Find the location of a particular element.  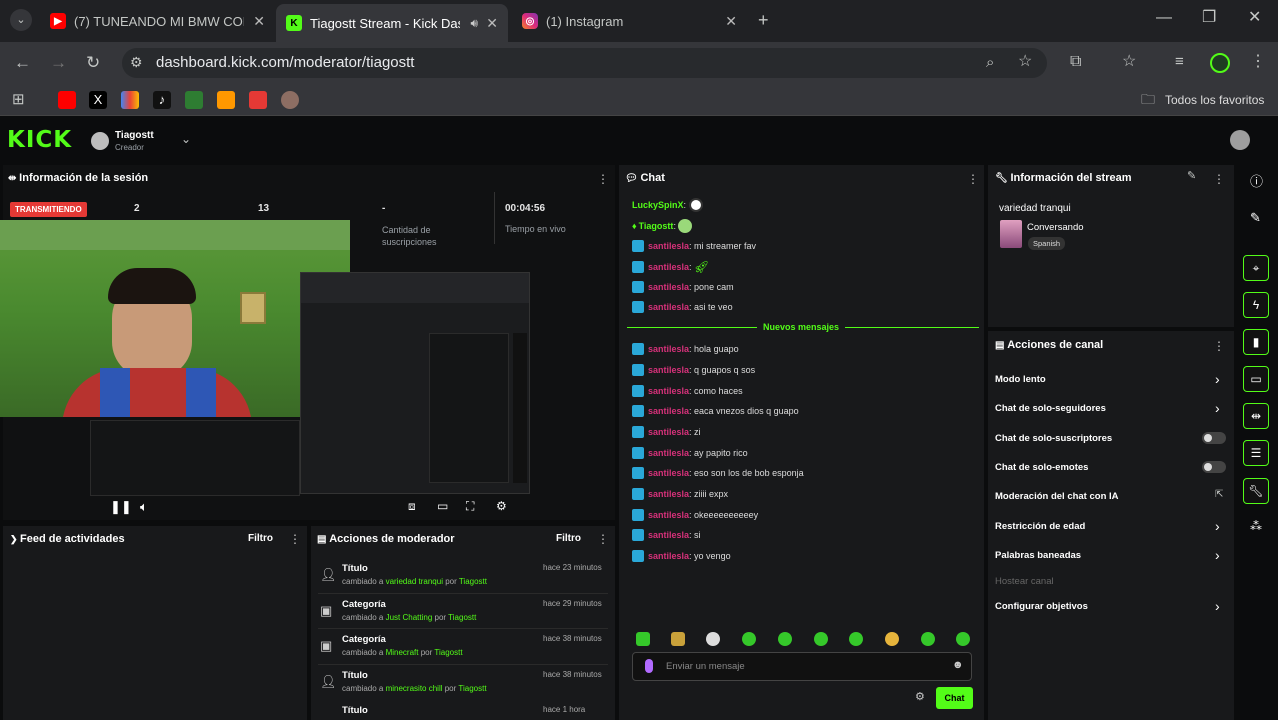

account-avatar is located at coordinates (1240, 140).